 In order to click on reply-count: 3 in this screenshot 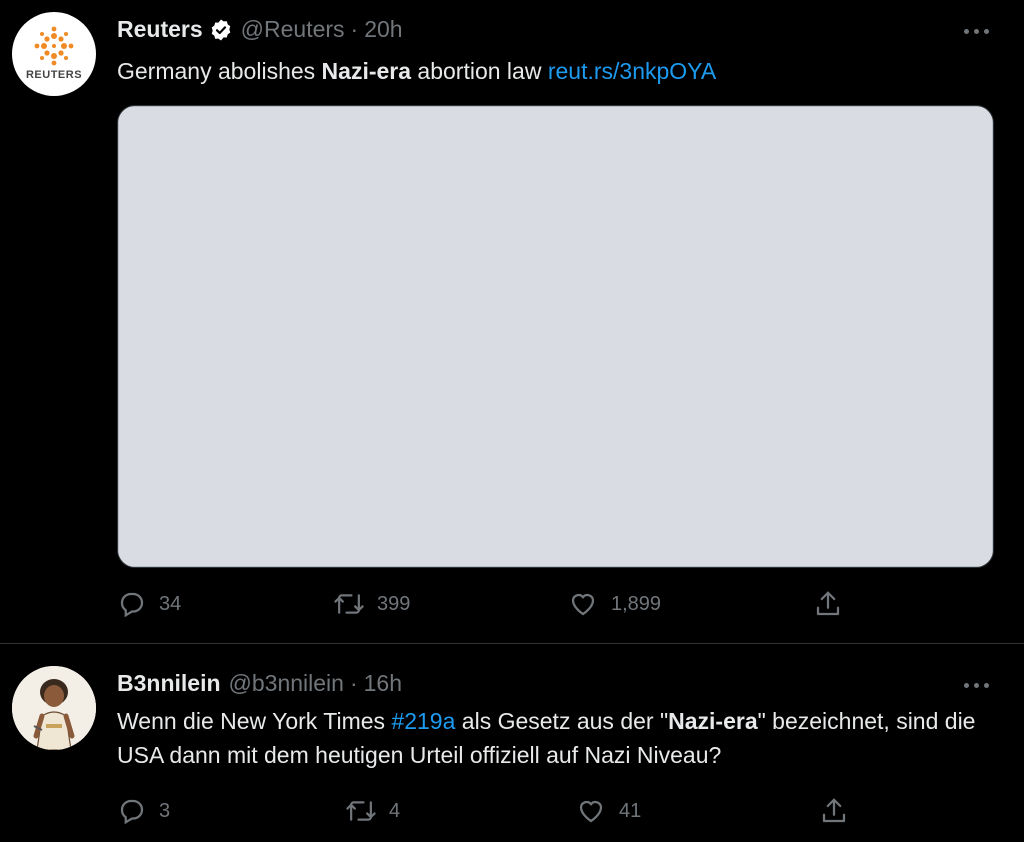, I will do `click(165, 810)`.